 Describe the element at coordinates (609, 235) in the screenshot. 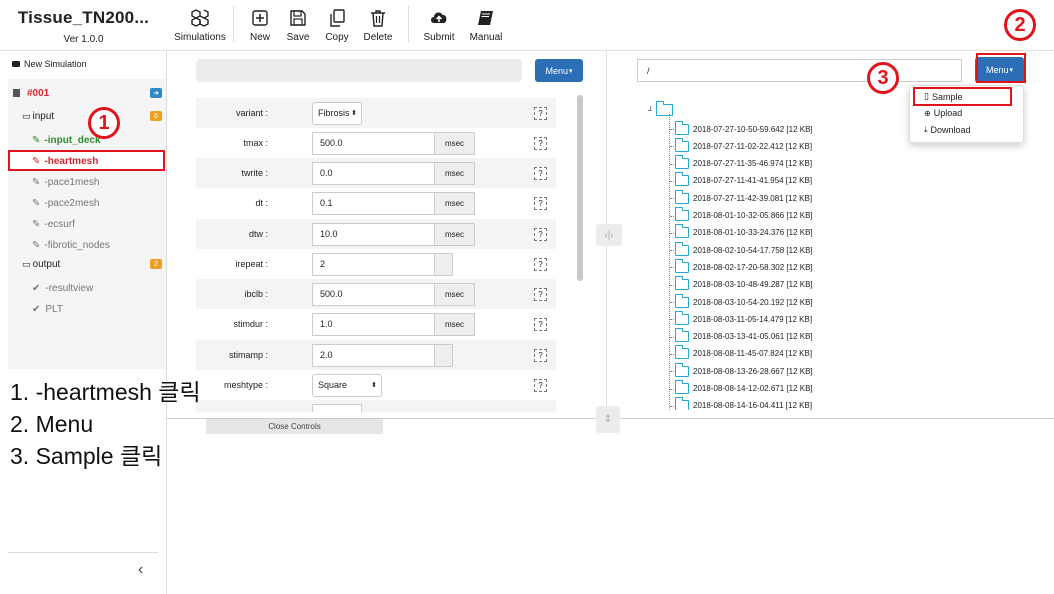

I see `horizontal-resize-handle: ‹|›` at that location.